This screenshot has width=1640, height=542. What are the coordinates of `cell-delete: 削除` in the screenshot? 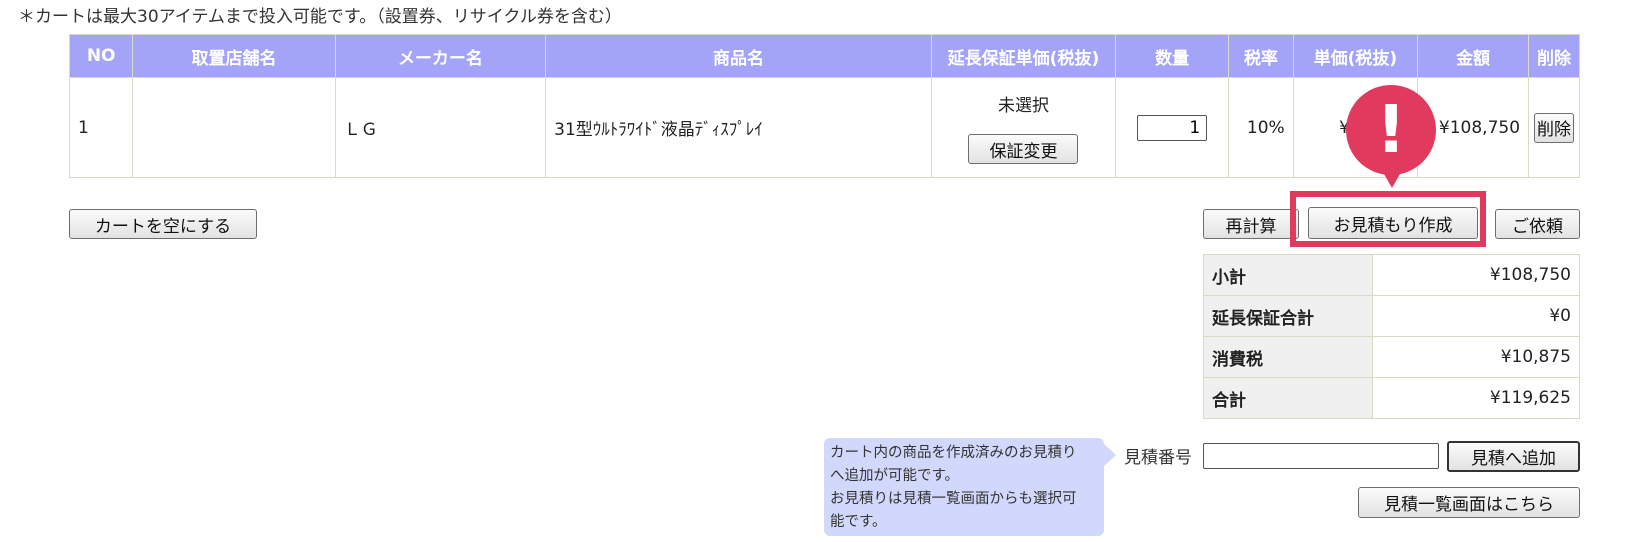 It's located at (1554, 127).